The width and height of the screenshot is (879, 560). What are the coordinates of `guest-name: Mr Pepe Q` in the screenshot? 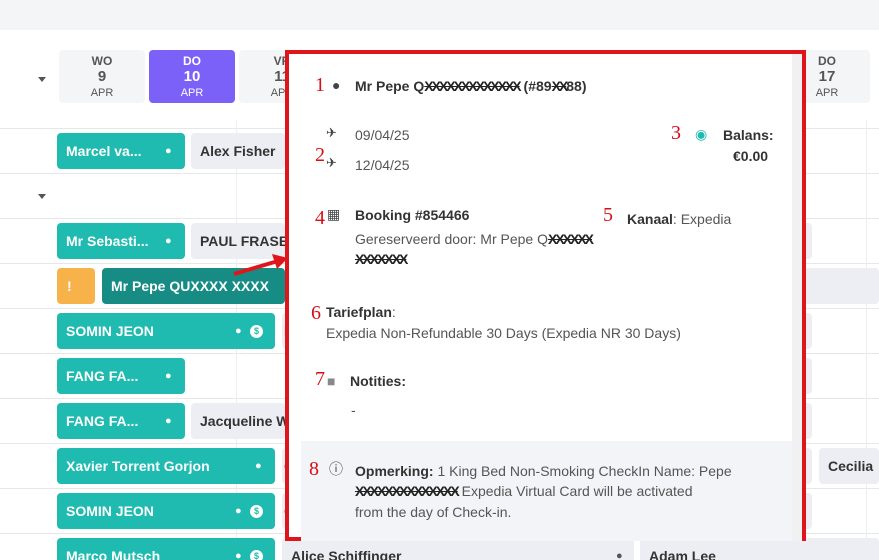 It's located at (390, 86).